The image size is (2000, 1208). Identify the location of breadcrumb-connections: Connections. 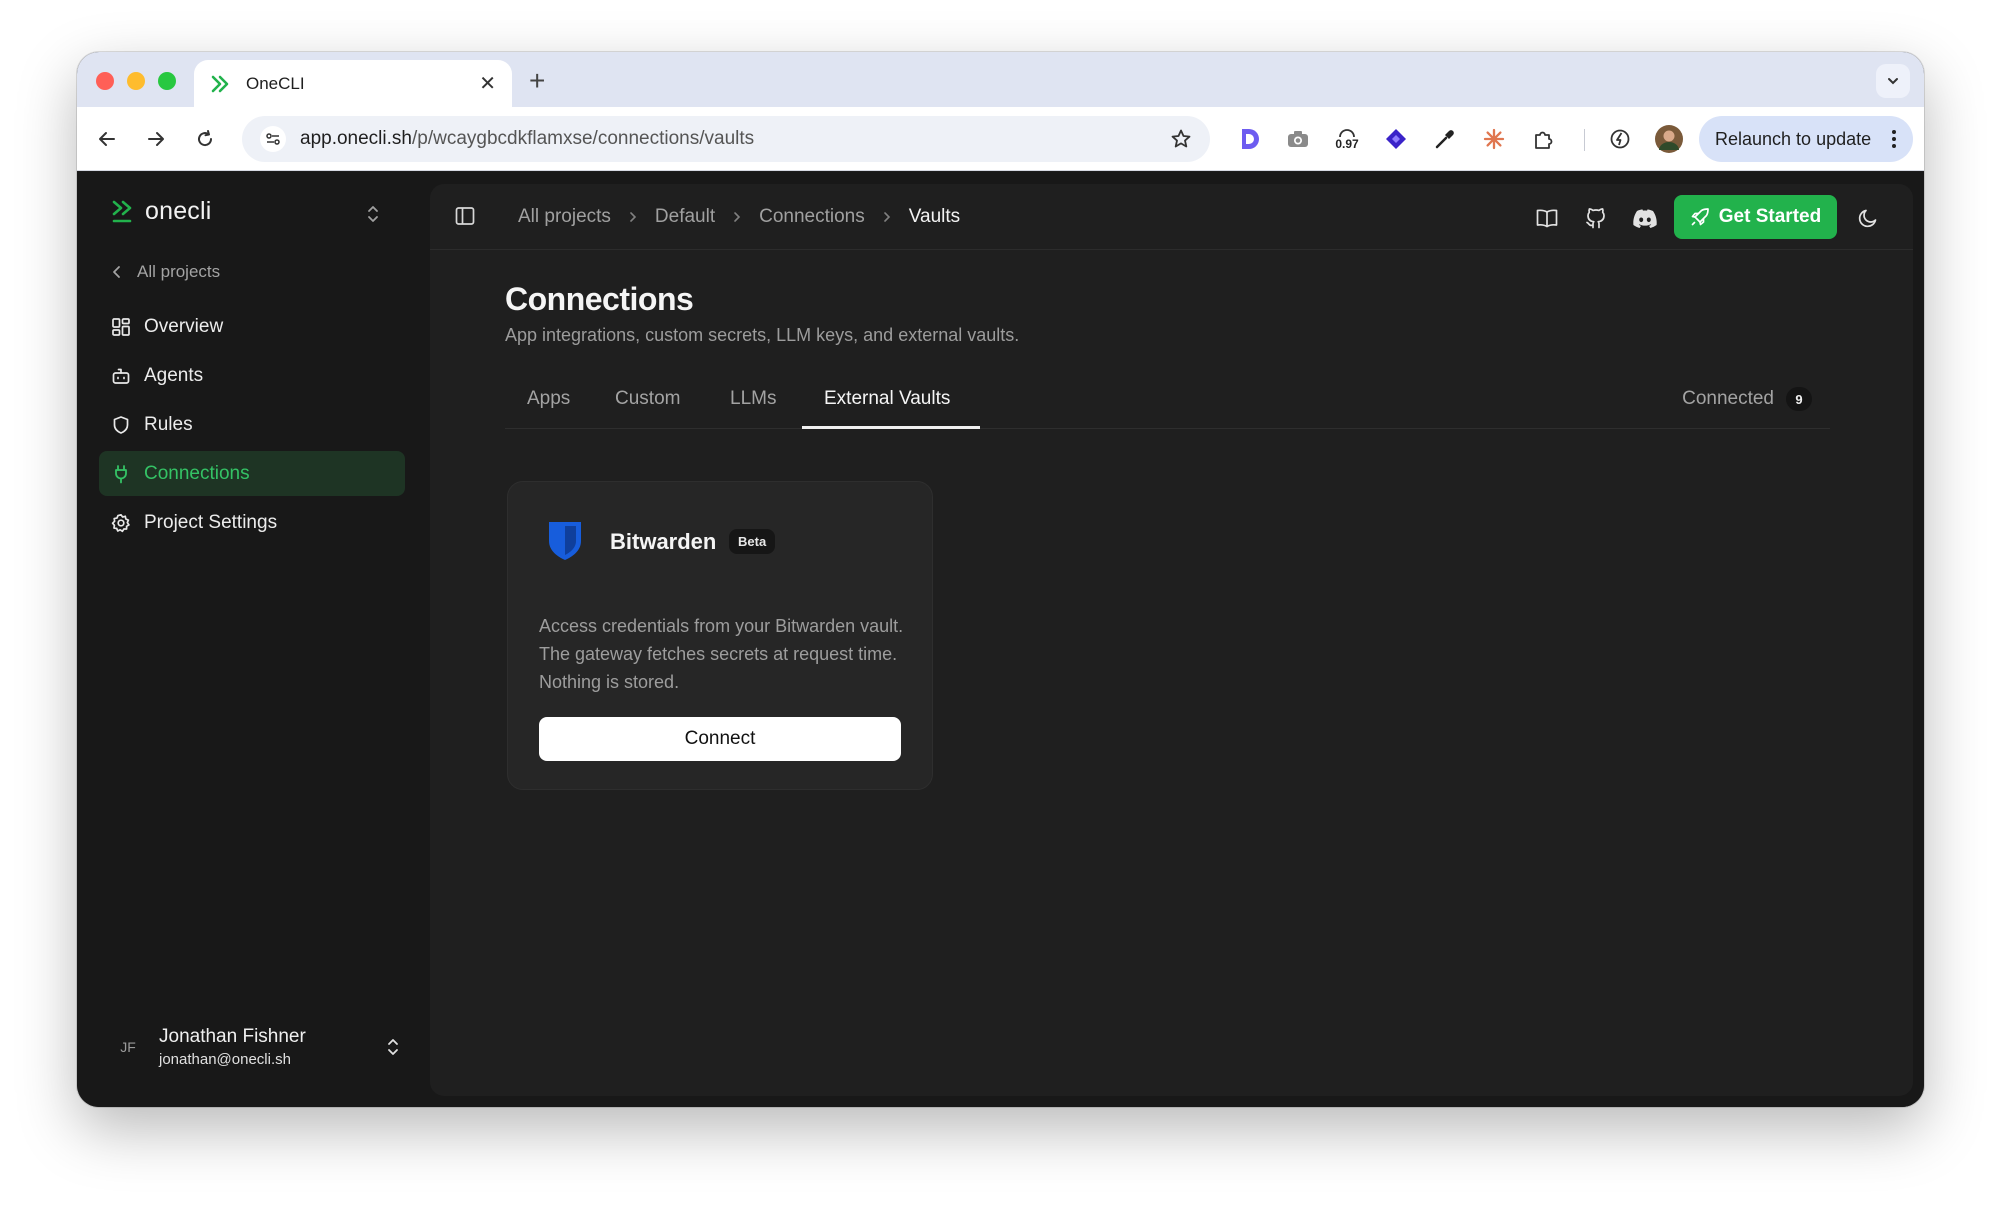
(812, 217).